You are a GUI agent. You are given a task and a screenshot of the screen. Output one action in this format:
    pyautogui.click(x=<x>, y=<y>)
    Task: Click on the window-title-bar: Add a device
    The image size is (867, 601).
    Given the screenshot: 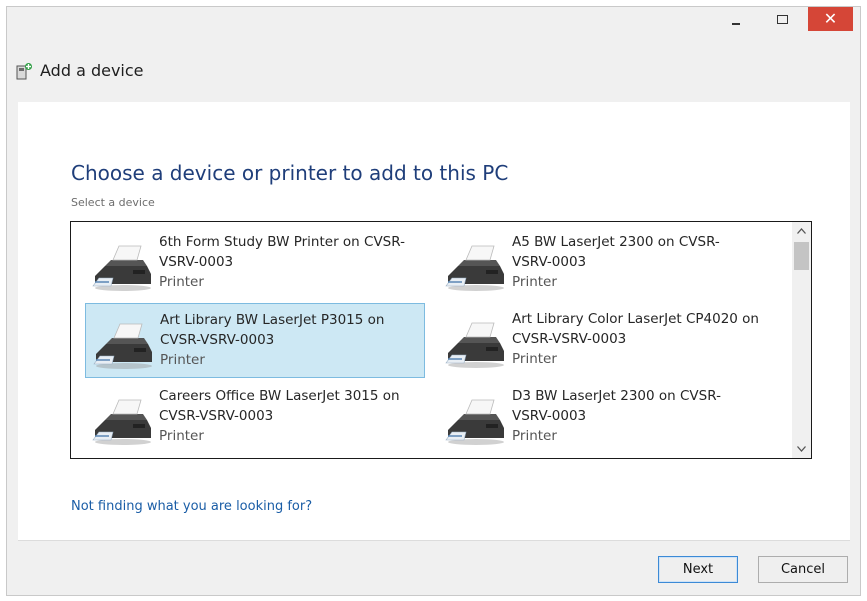 What is the action you would take?
    pyautogui.click(x=79, y=70)
    